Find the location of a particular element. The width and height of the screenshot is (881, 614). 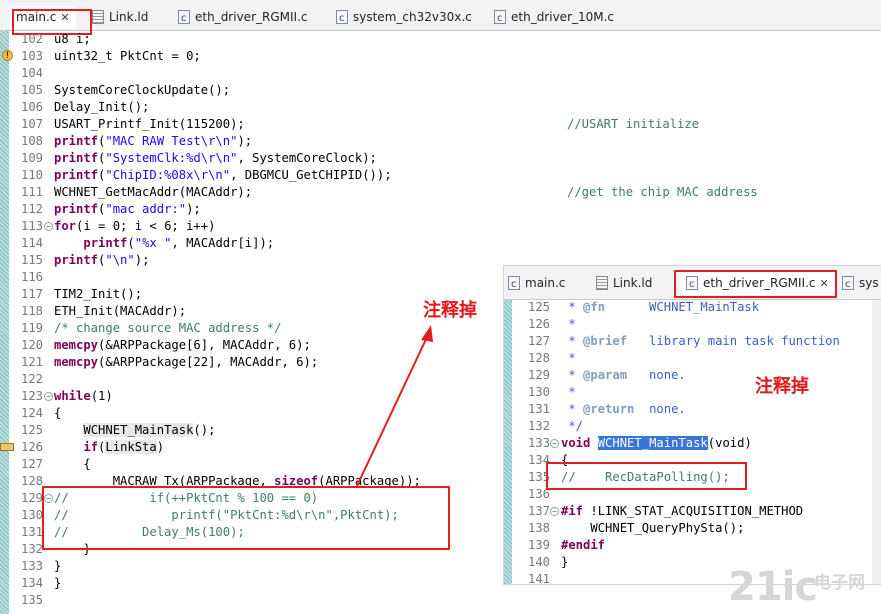

line-number: 140 is located at coordinates (538, 562).